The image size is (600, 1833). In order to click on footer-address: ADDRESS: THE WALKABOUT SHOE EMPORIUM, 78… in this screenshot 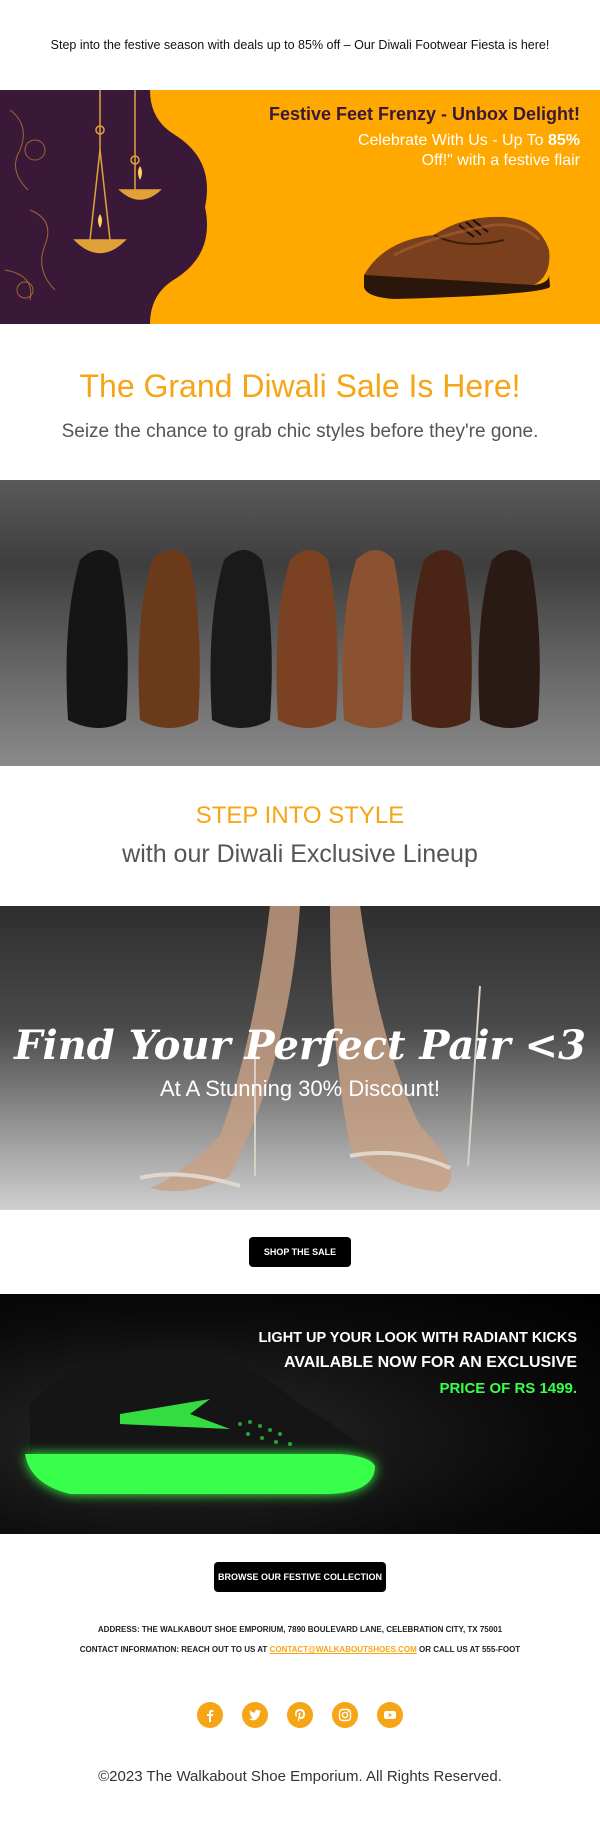, I will do `click(300, 1629)`.